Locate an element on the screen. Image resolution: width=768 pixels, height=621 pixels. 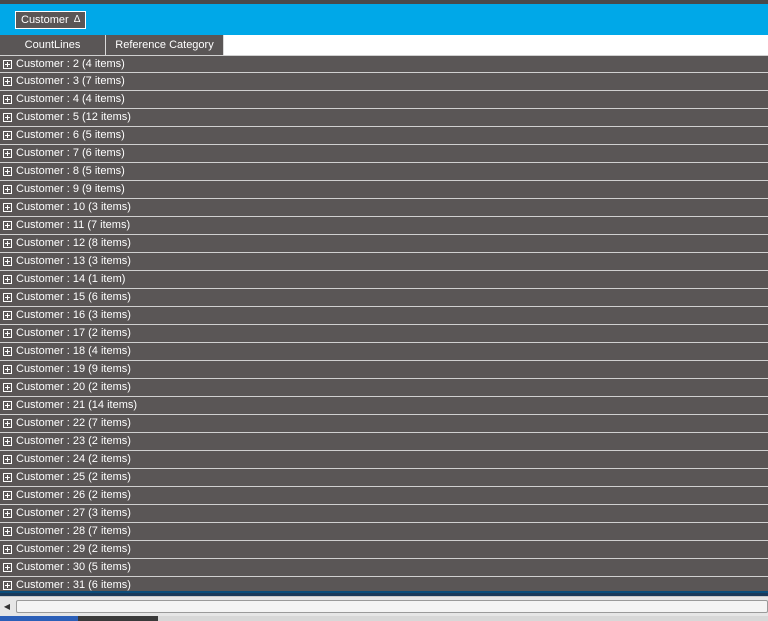
group-row-label: Customer : 31 (6 items) is located at coordinates (73, 585).